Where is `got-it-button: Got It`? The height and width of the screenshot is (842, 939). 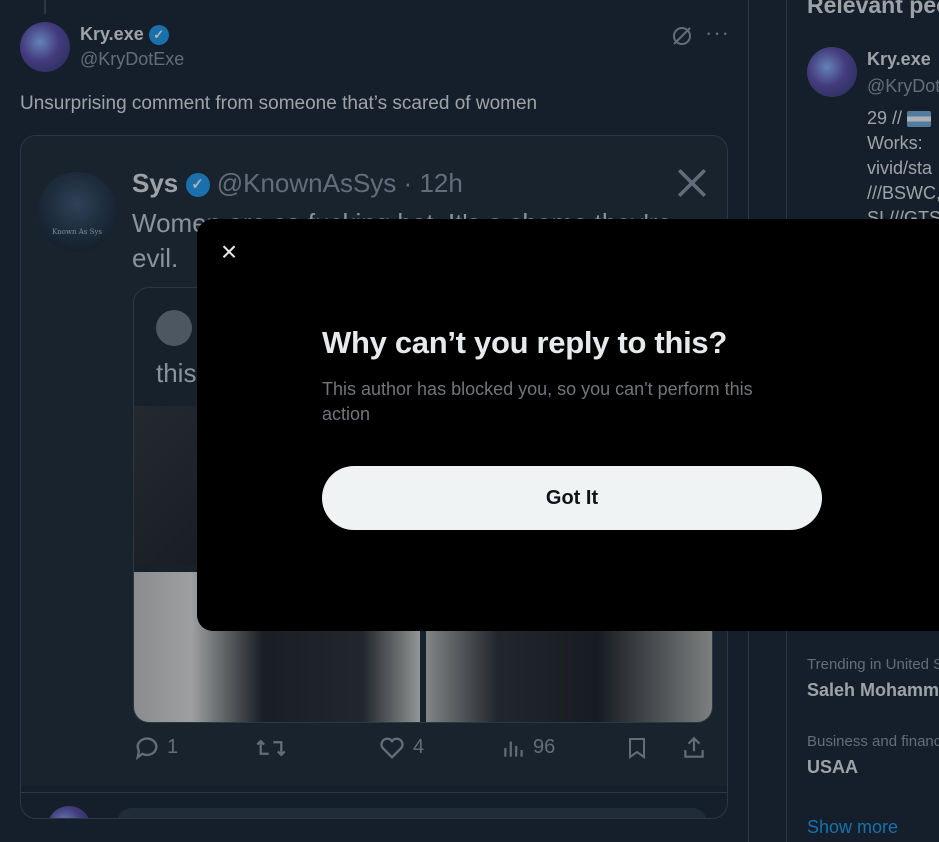
got-it-button: Got It is located at coordinates (572, 498).